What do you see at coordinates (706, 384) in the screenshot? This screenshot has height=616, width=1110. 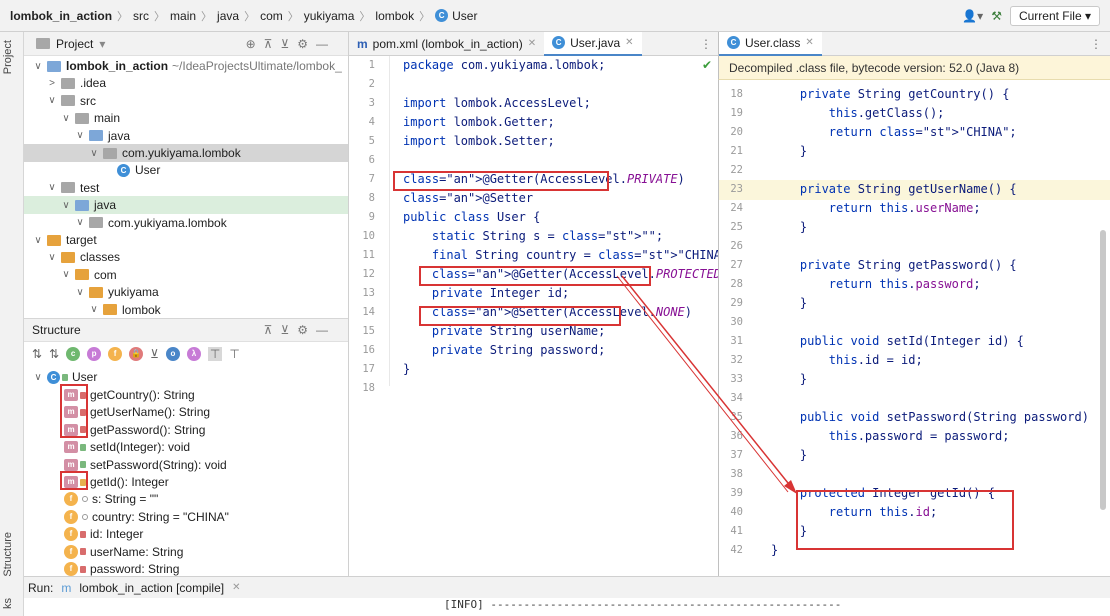 I see `annotation-arrow` at bounding box center [706, 384].